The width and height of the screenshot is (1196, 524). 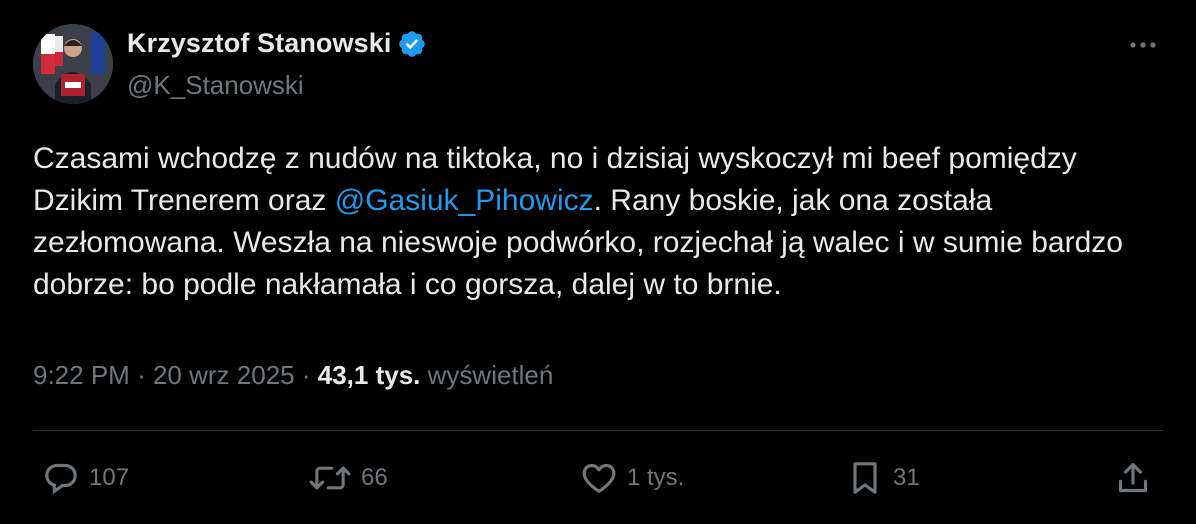 What do you see at coordinates (490, 375) in the screenshot?
I see `views-label: wyświetleń` at bounding box center [490, 375].